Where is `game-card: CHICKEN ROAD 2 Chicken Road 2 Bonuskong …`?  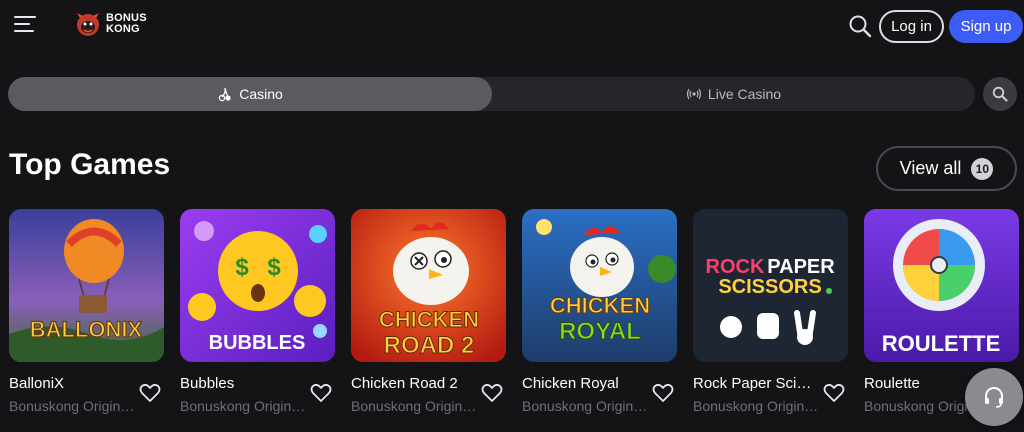
game-card: CHICKEN ROAD 2 Chicken Road 2 Bonuskong … is located at coordinates (428, 311).